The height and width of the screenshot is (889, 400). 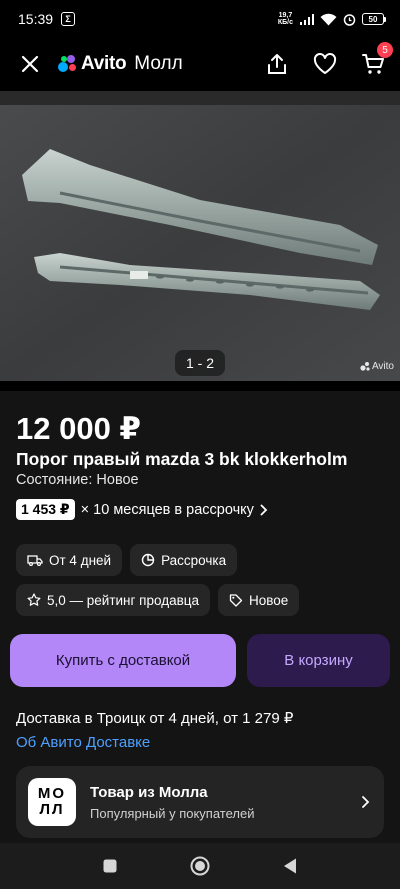 I want to click on chip-condition: Новое, so click(x=259, y=600).